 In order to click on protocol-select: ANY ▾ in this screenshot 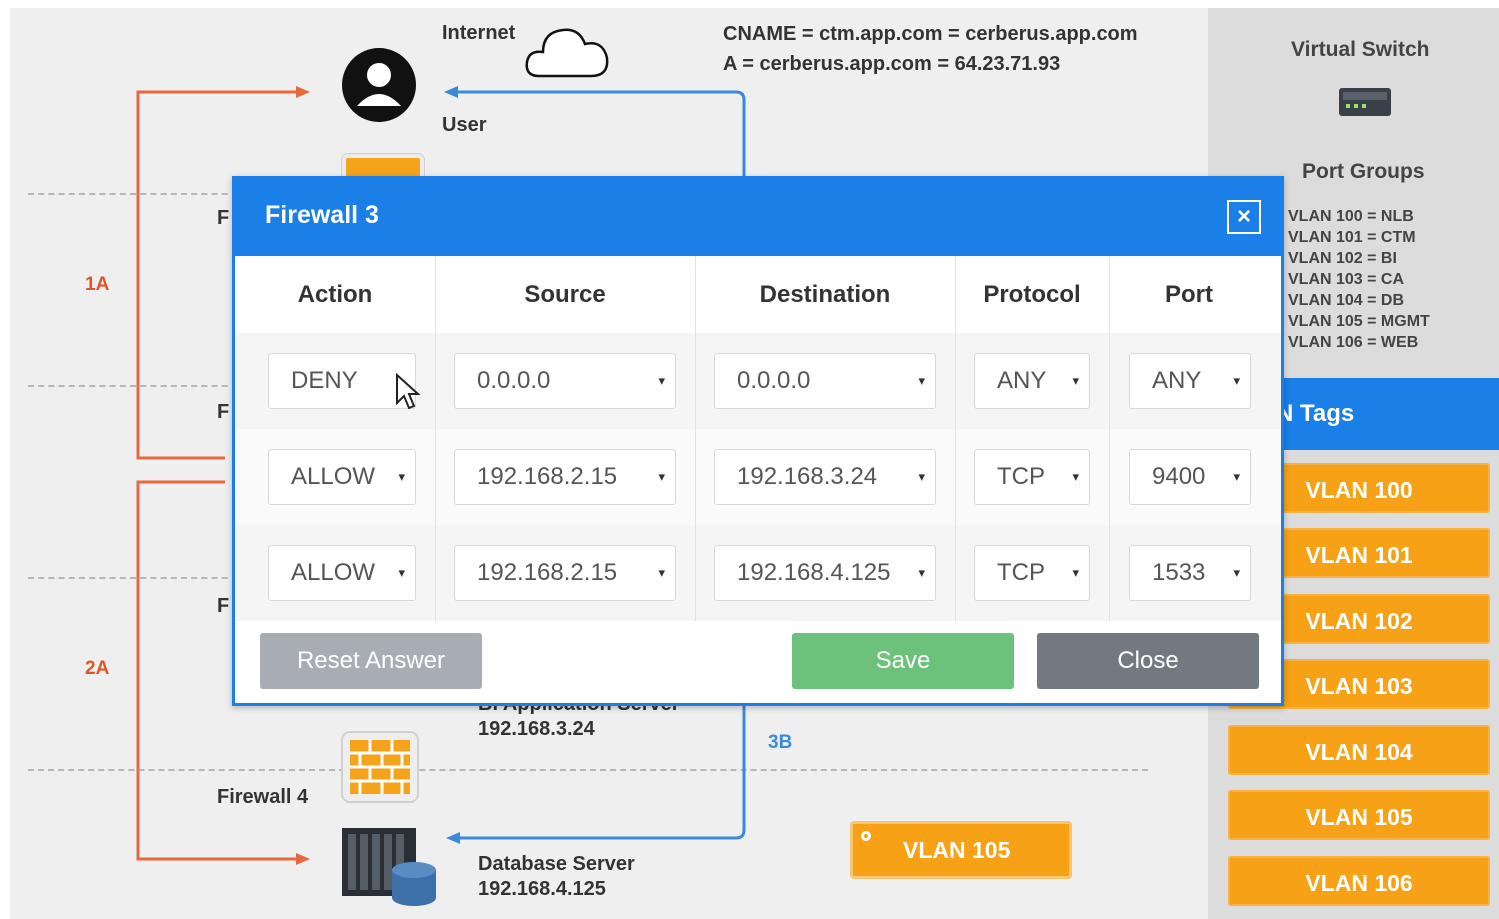, I will do `click(1032, 381)`.